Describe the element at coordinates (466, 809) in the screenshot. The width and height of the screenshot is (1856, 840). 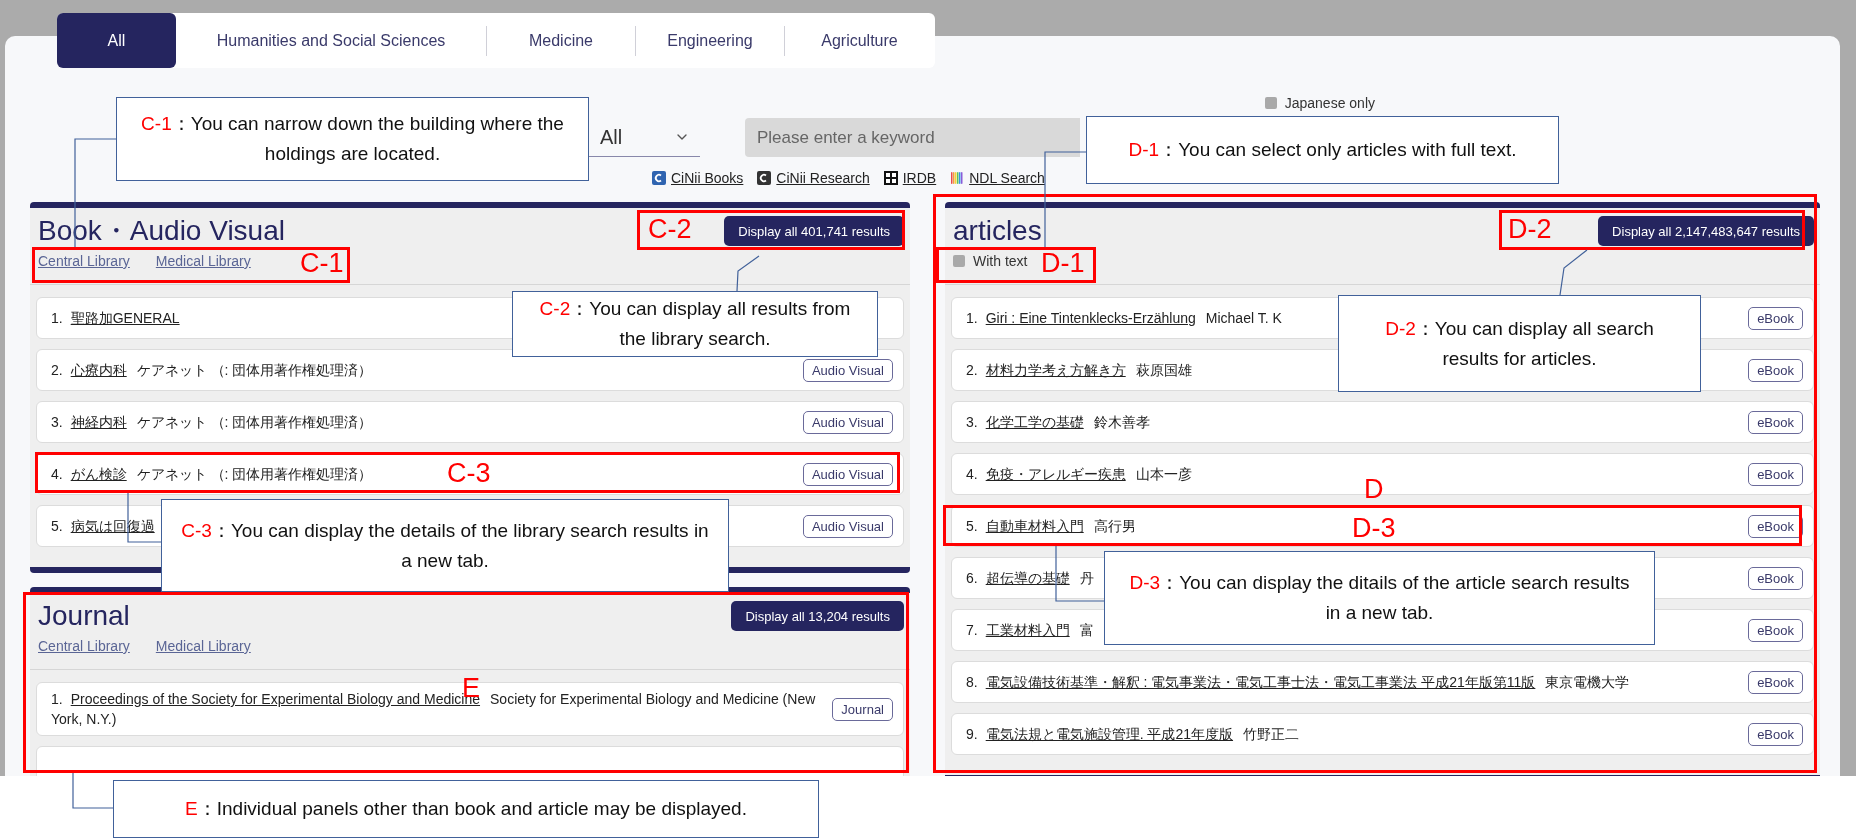
I see `callout-text: E：Individual panels other than book and article may be displayed.` at that location.